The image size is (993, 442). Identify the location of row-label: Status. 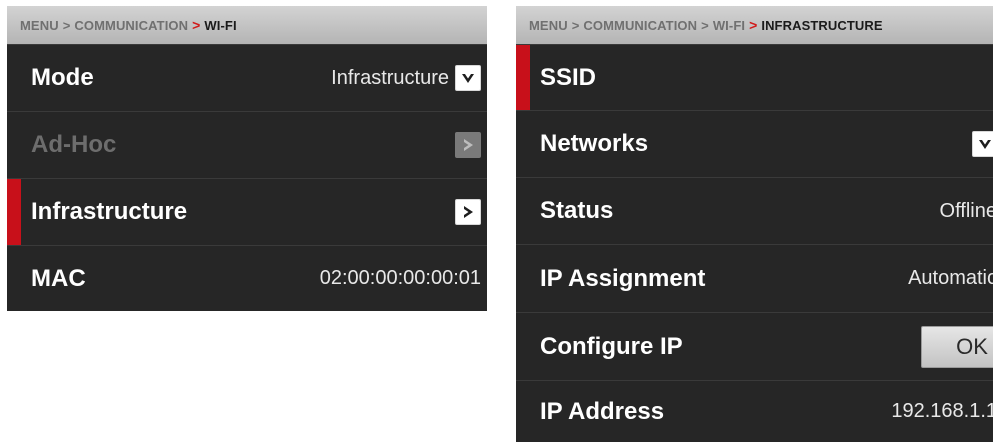
(577, 210).